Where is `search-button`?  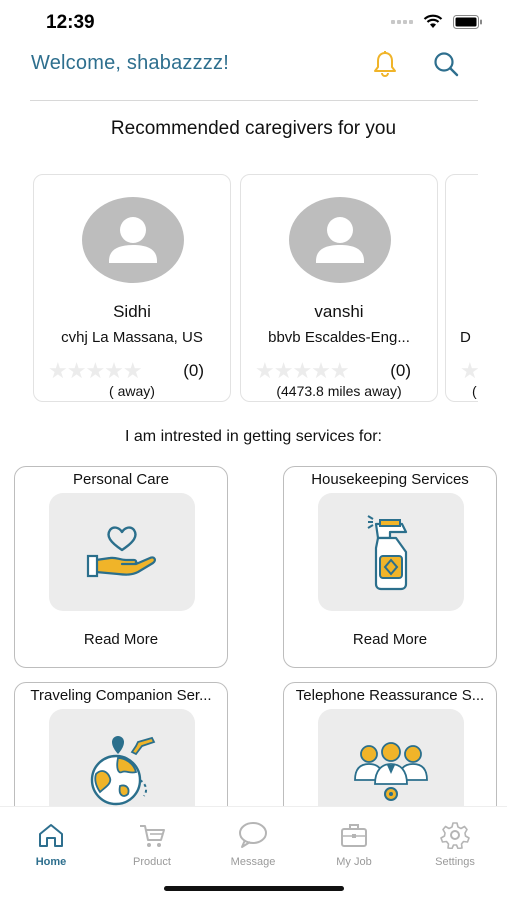 search-button is located at coordinates (446, 64).